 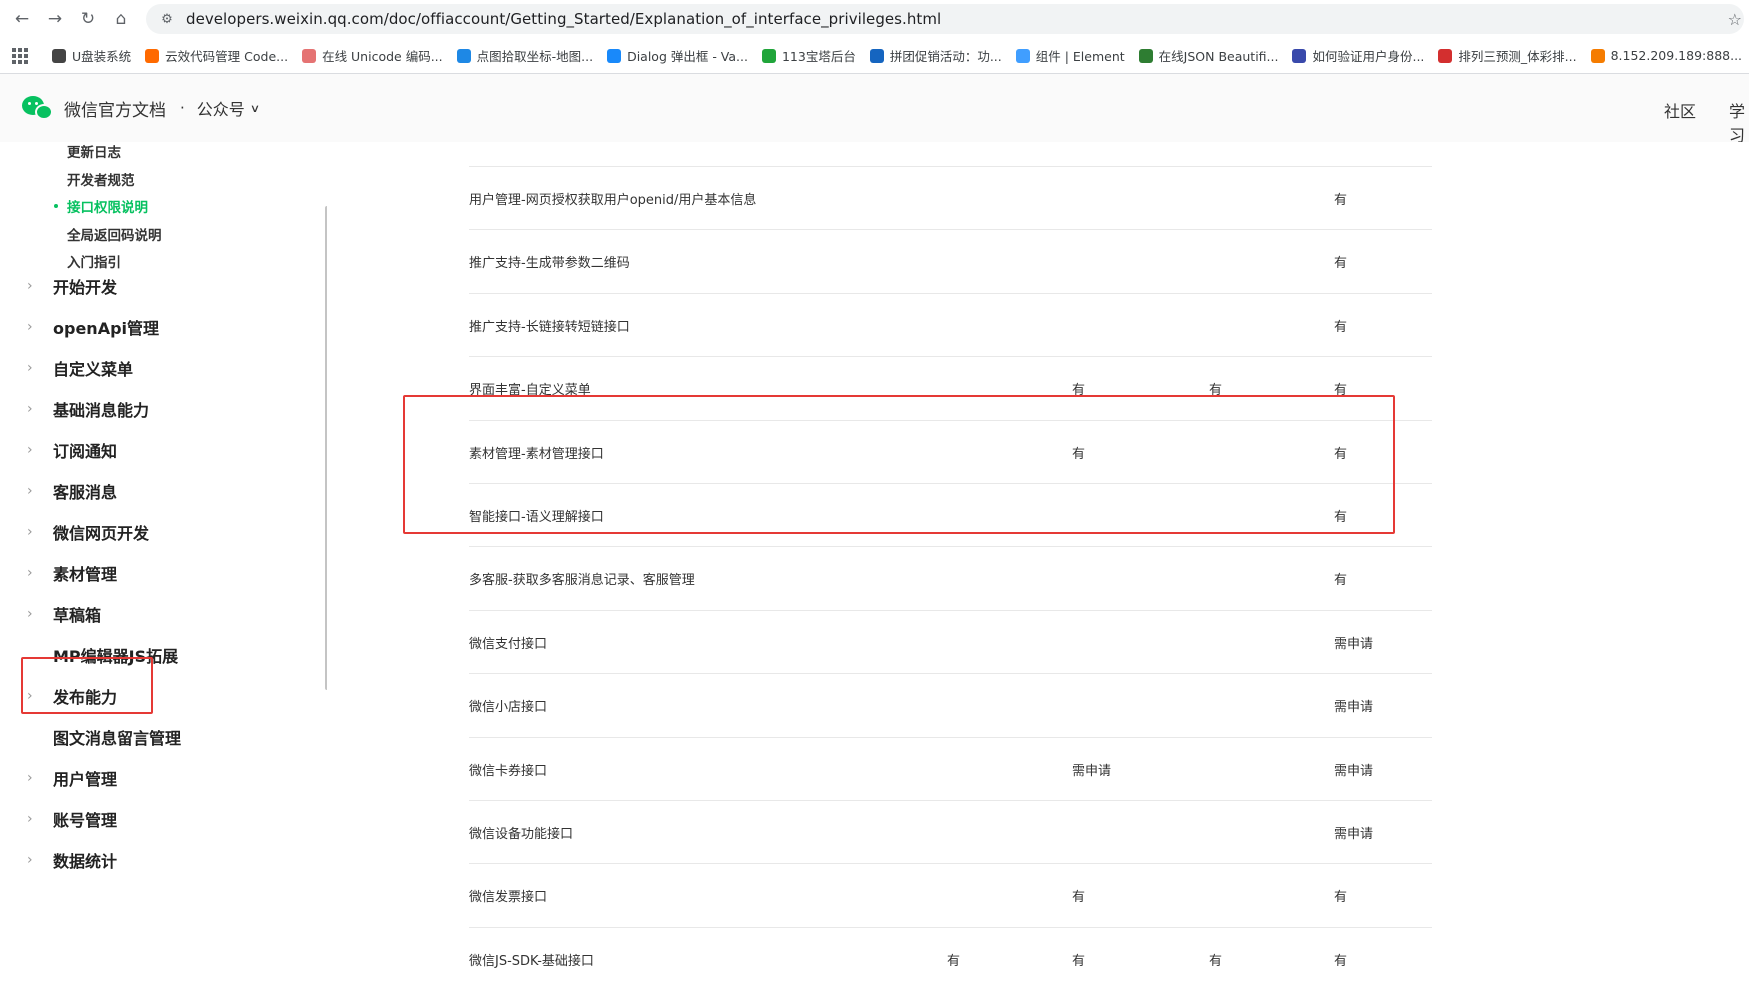 What do you see at coordinates (85, 779) in the screenshot?
I see `sidebar-item-label: 用户管理` at bounding box center [85, 779].